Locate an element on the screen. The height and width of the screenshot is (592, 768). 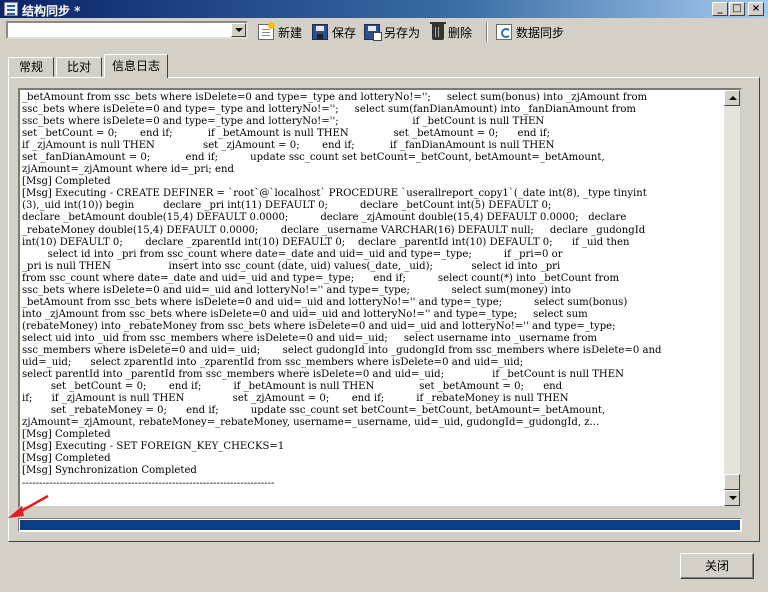
new-button: 新建 is located at coordinates (280, 32).